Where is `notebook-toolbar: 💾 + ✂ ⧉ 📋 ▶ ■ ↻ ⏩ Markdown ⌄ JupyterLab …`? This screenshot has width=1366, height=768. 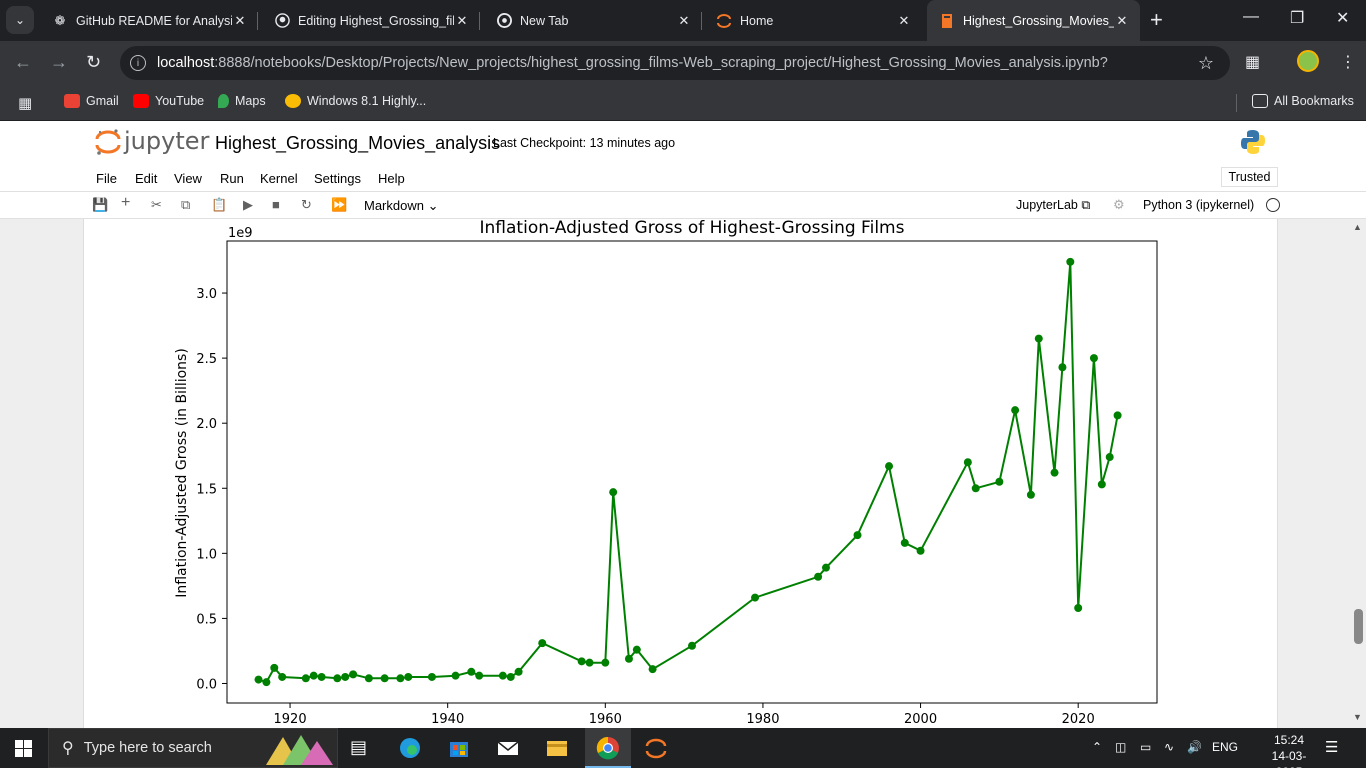 notebook-toolbar: 💾 + ✂ ⧉ 📋 ▶ ■ ↻ ⏩ Markdown ⌄ JupyterLab … is located at coordinates (683, 205).